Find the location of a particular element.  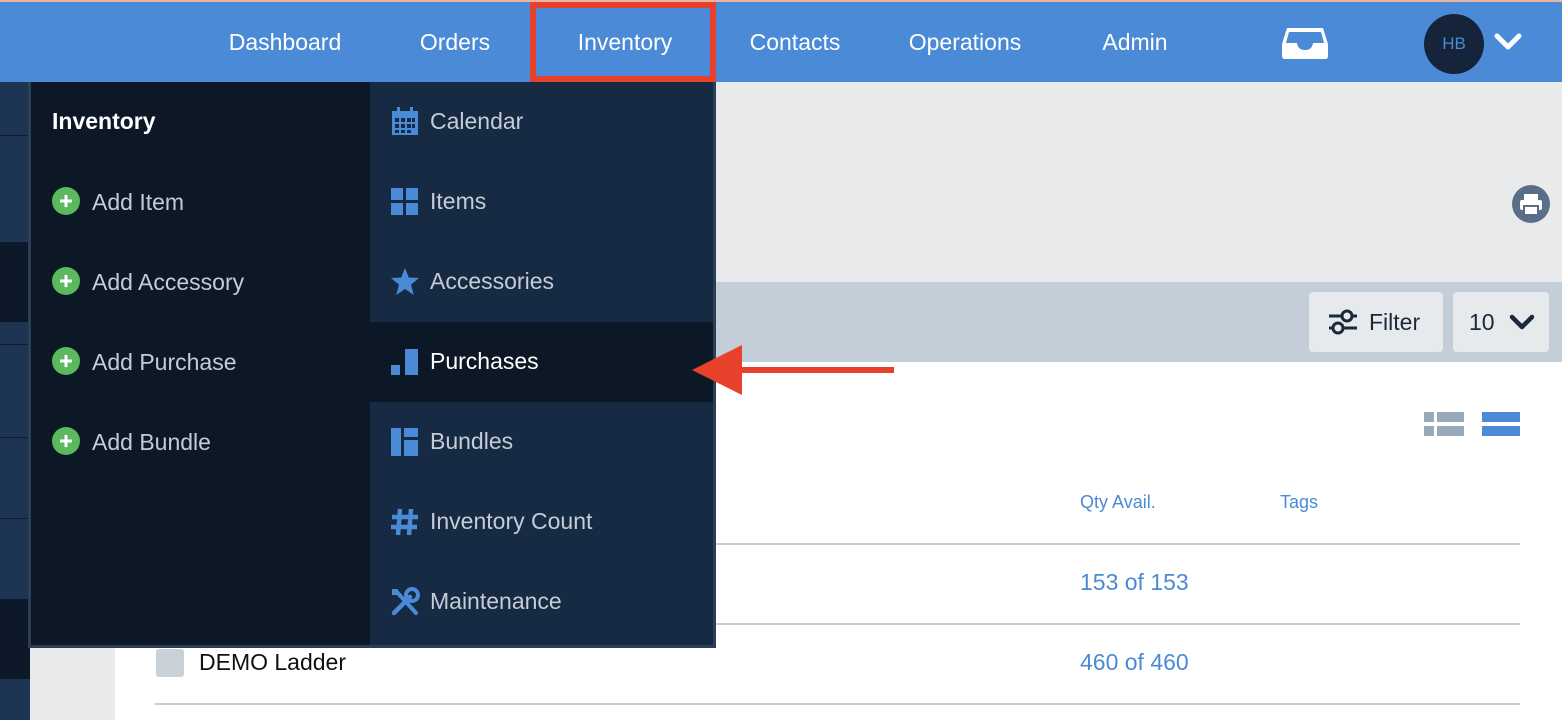

menu-link-calendar: Calendar is located at coordinates (541, 122).